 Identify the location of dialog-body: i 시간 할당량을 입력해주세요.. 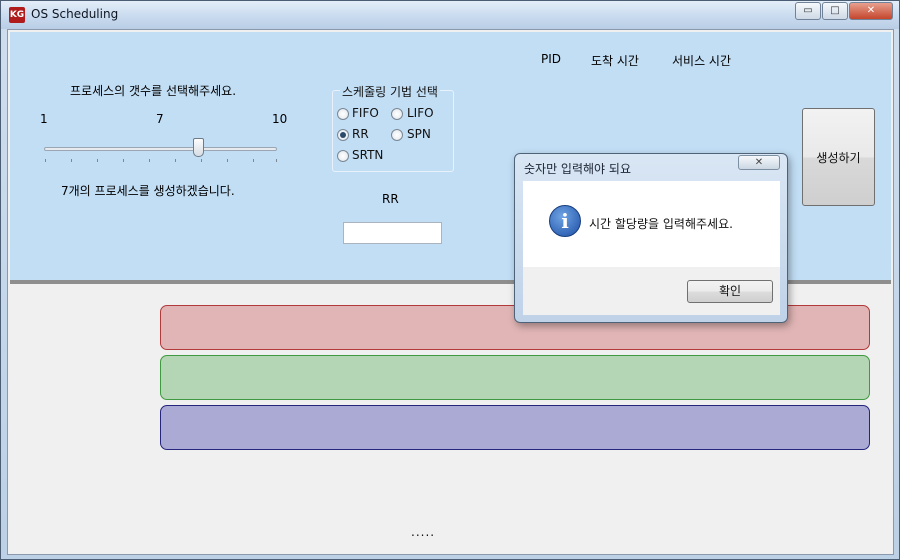
(651, 224).